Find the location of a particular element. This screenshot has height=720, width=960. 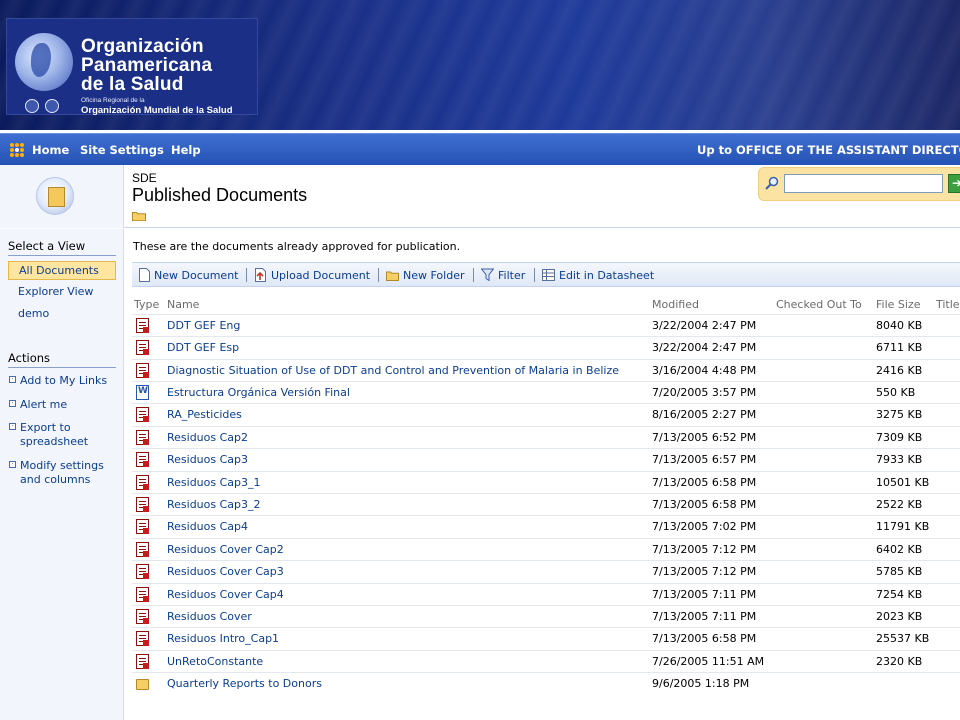

modified-date: 3/16/2004 4:48 PM is located at coordinates (704, 370).